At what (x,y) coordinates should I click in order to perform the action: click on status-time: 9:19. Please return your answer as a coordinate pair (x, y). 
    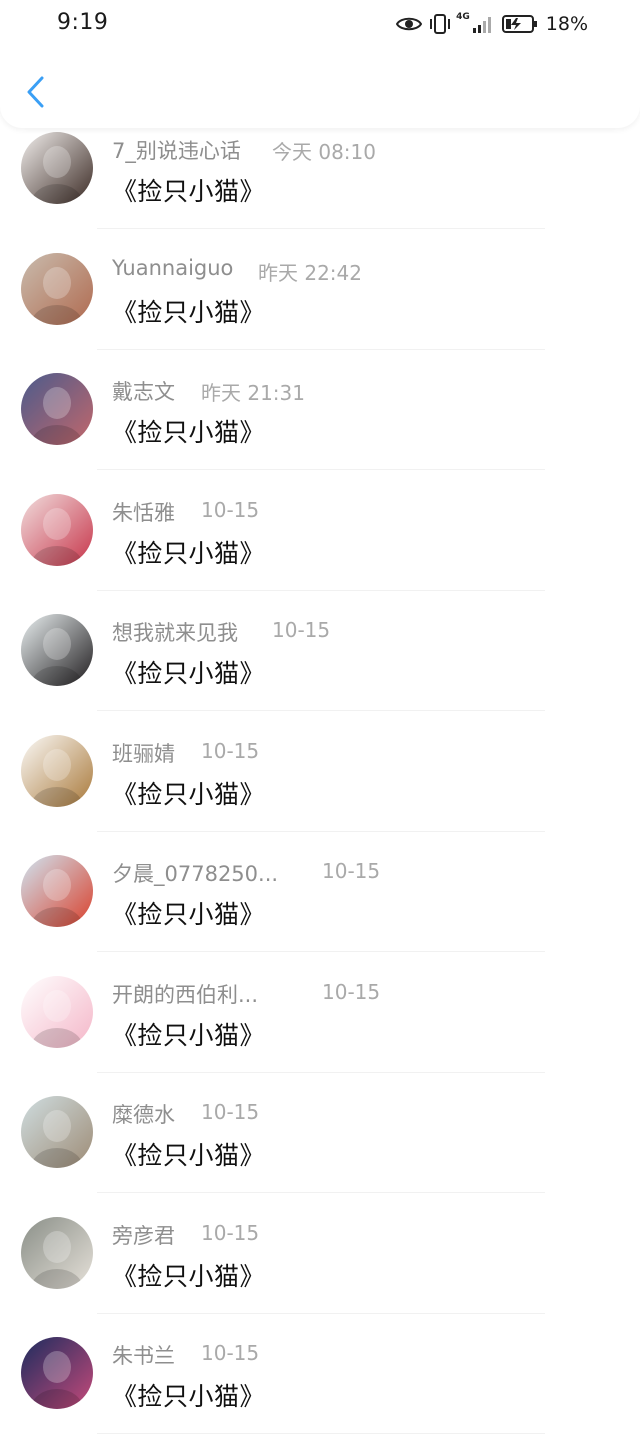
    Looking at the image, I should click on (83, 22).